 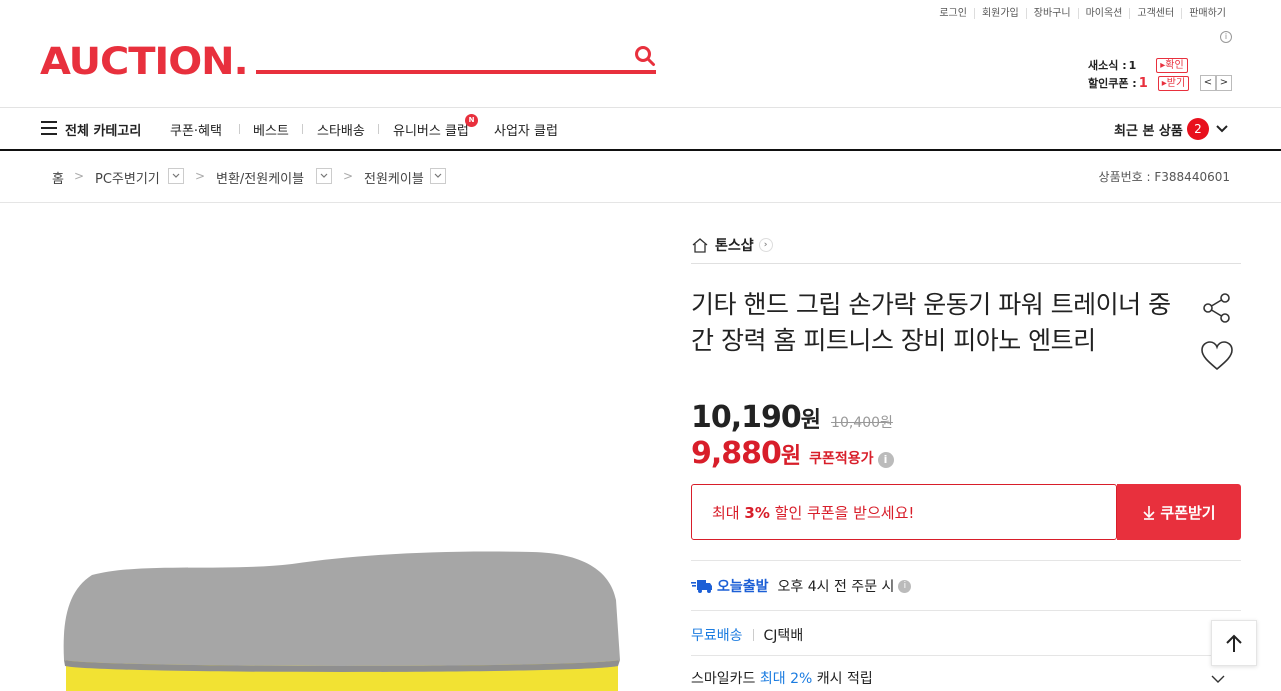 I want to click on new-badge: N, so click(x=471, y=120).